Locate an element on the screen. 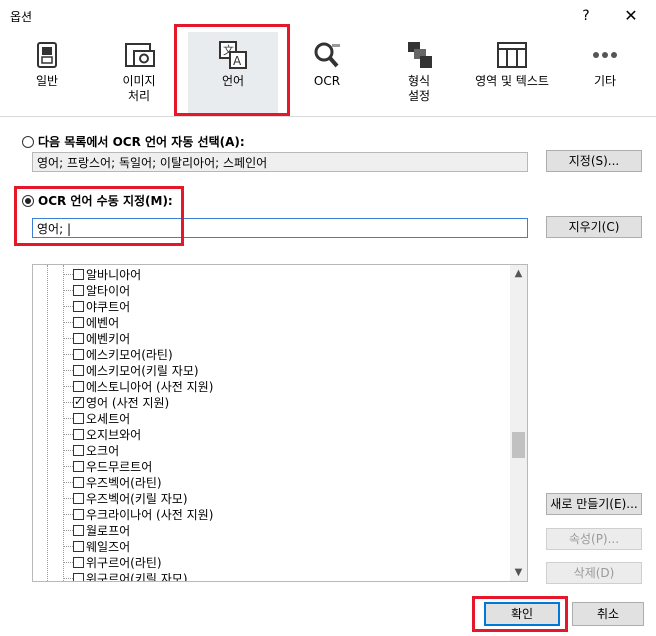  close-button: ✕ is located at coordinates (631, 16).